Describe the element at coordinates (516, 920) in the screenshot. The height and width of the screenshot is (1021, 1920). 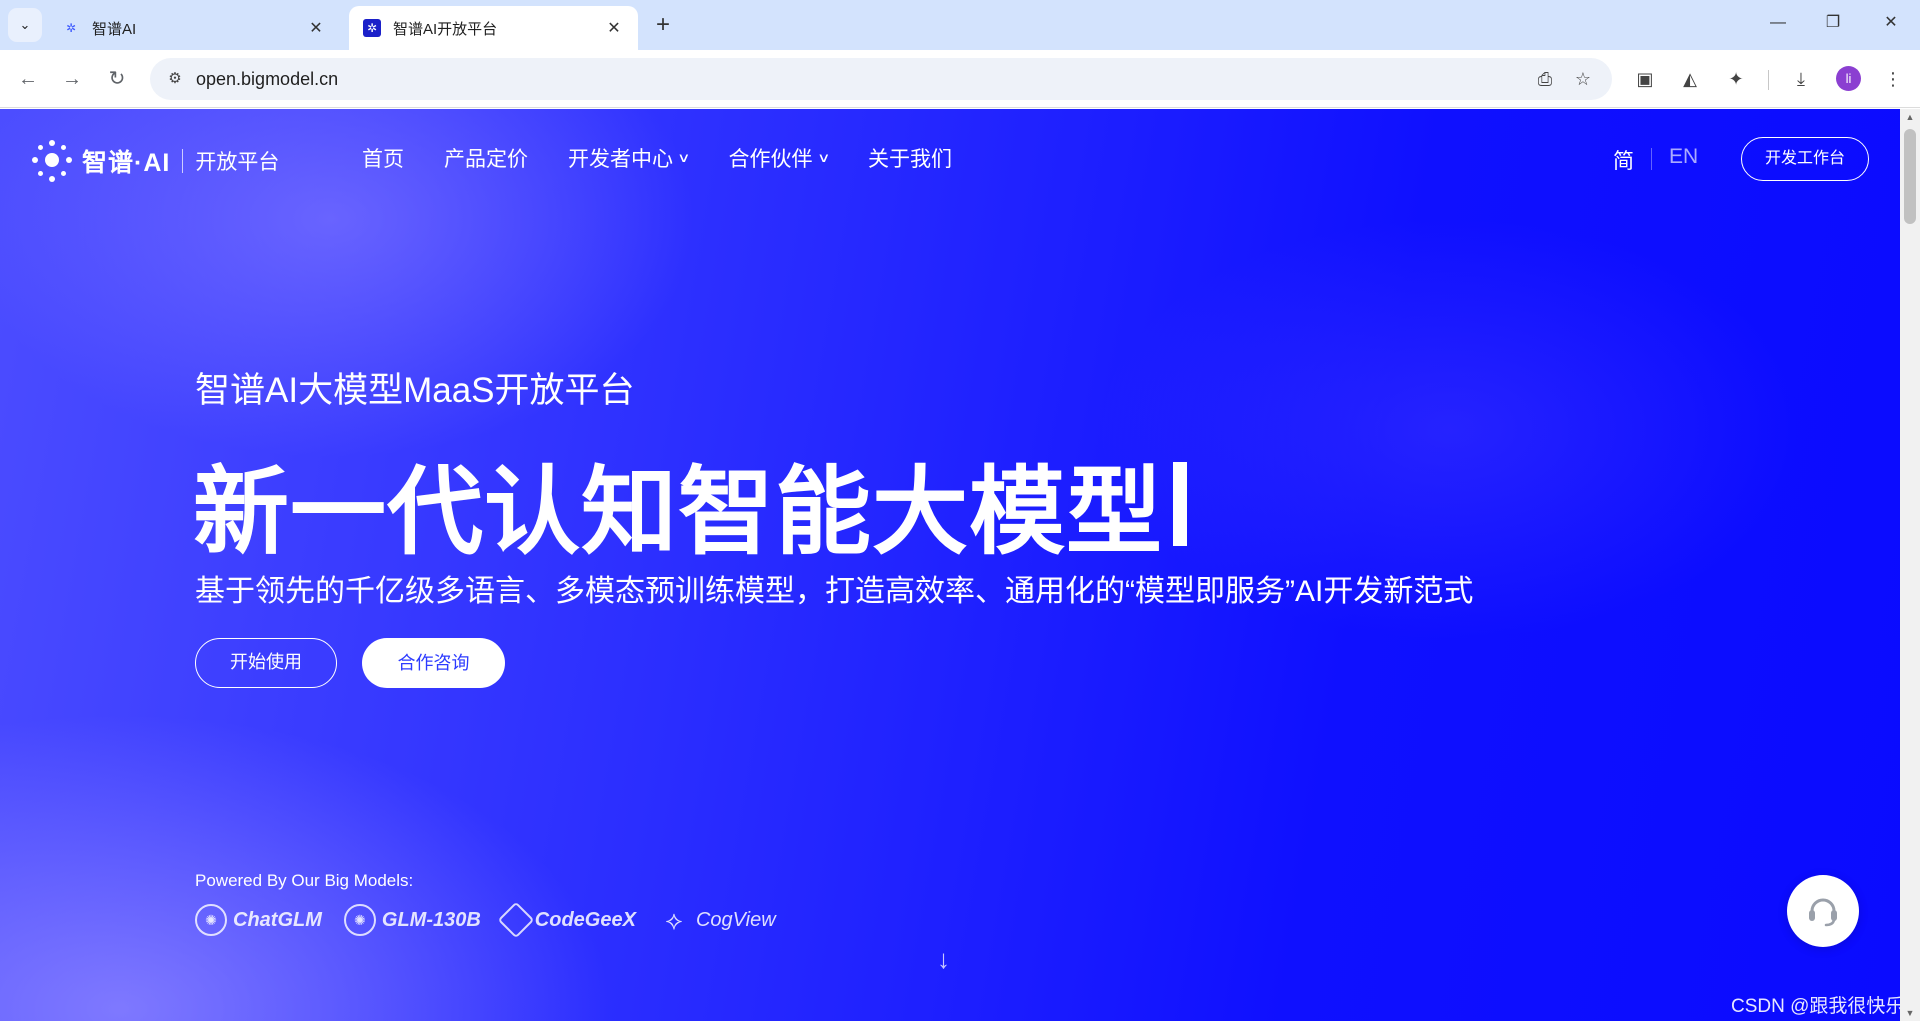
I see `codegeex-emblem-icon` at that location.